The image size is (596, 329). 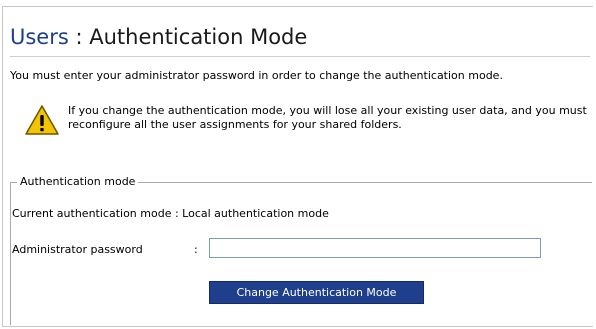 I want to click on title-divider, so click(x=300, y=56).